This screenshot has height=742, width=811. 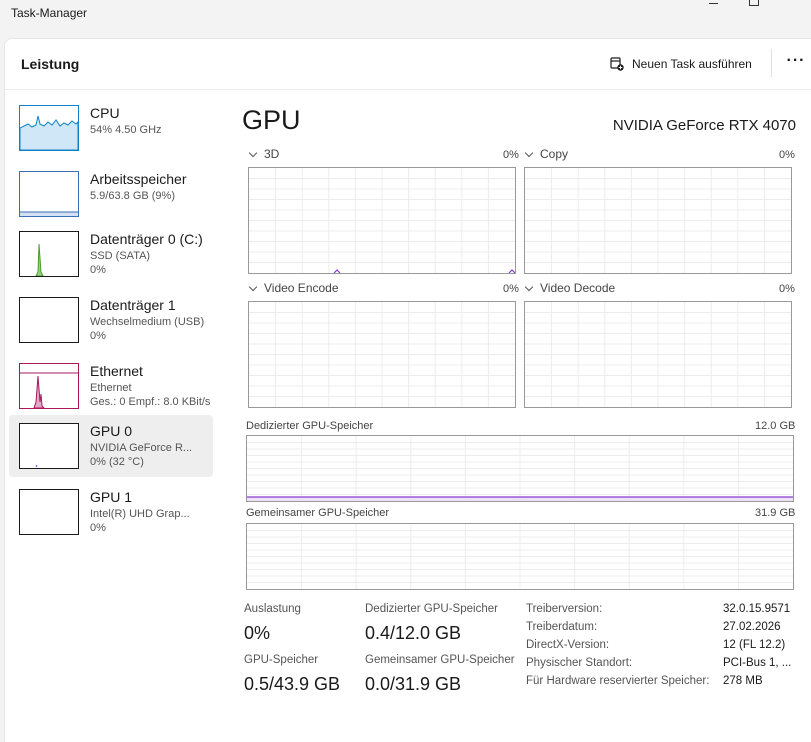 What do you see at coordinates (292, 684) in the screenshot?
I see `gpu-memory-value: 0.5/43.9 GB` at bounding box center [292, 684].